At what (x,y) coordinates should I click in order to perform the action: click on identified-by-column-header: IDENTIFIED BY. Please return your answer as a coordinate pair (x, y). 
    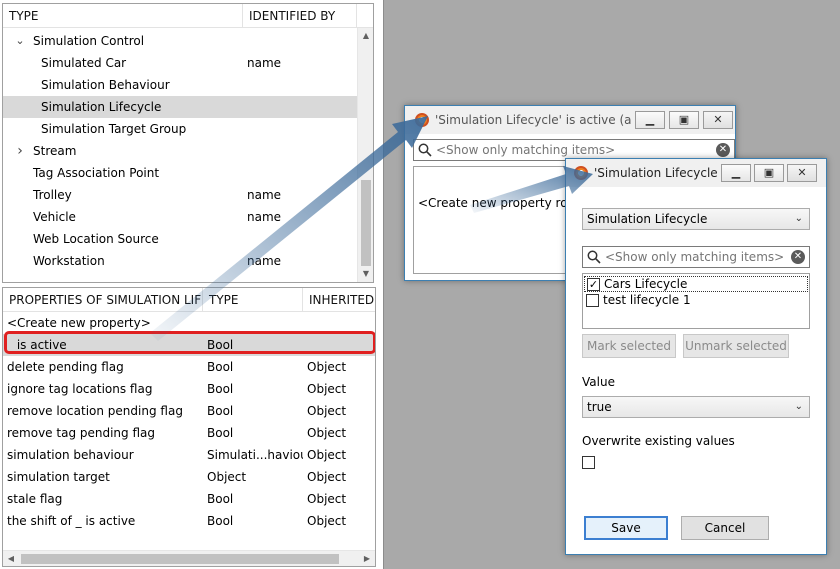
    Looking at the image, I should click on (300, 16).